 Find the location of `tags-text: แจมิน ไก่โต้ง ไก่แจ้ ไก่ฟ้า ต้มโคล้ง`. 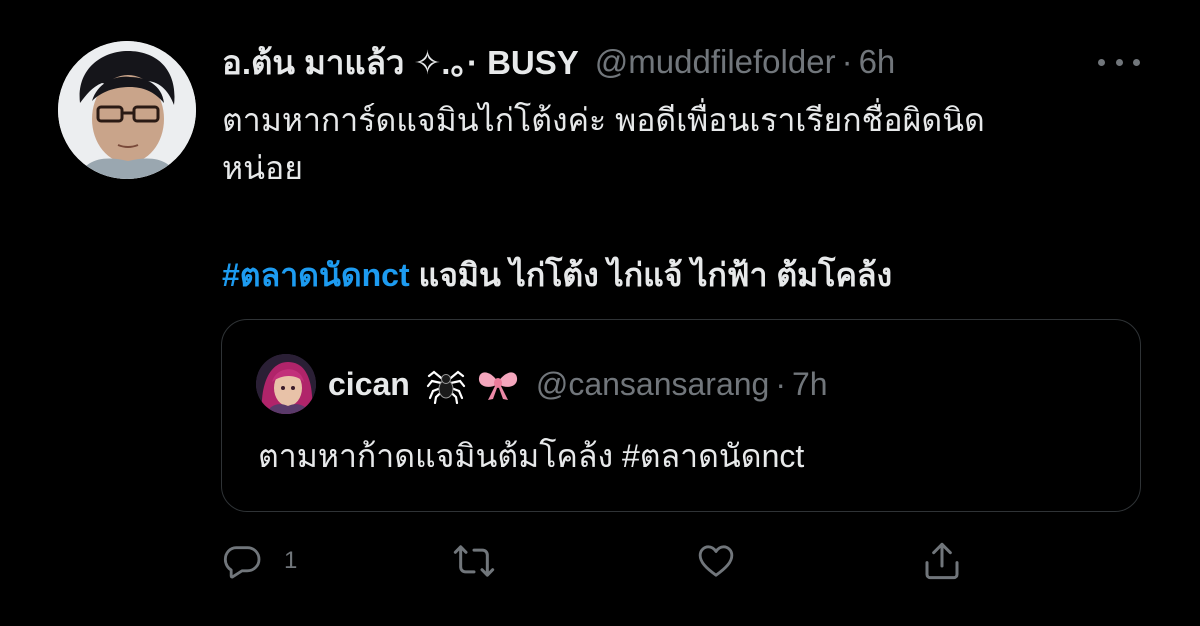

tags-text: แจมิน ไก่โต้ง ไก่แจ้ ไก่ฟ้า ต้มโคล้ง is located at coordinates (651, 275).